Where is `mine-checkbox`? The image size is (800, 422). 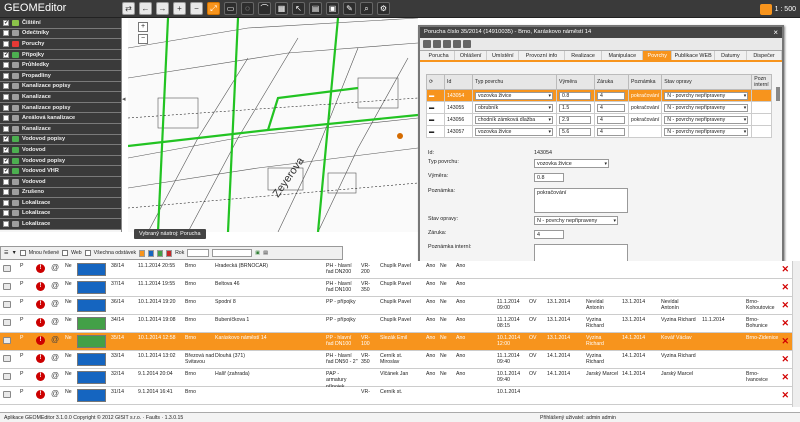 mine-checkbox is located at coordinates (22, 253).